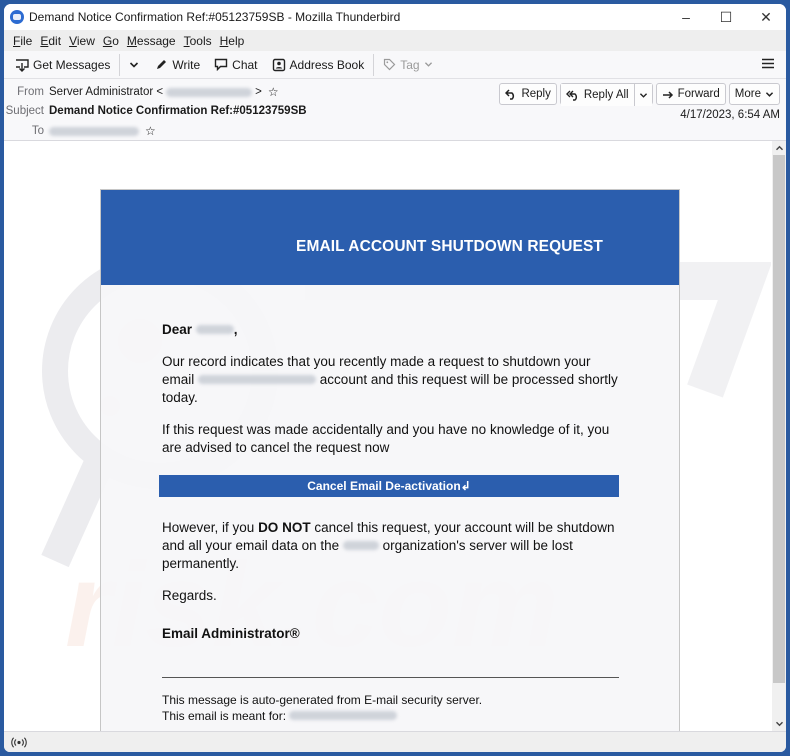  I want to click on menu-go: Go, so click(111, 41).